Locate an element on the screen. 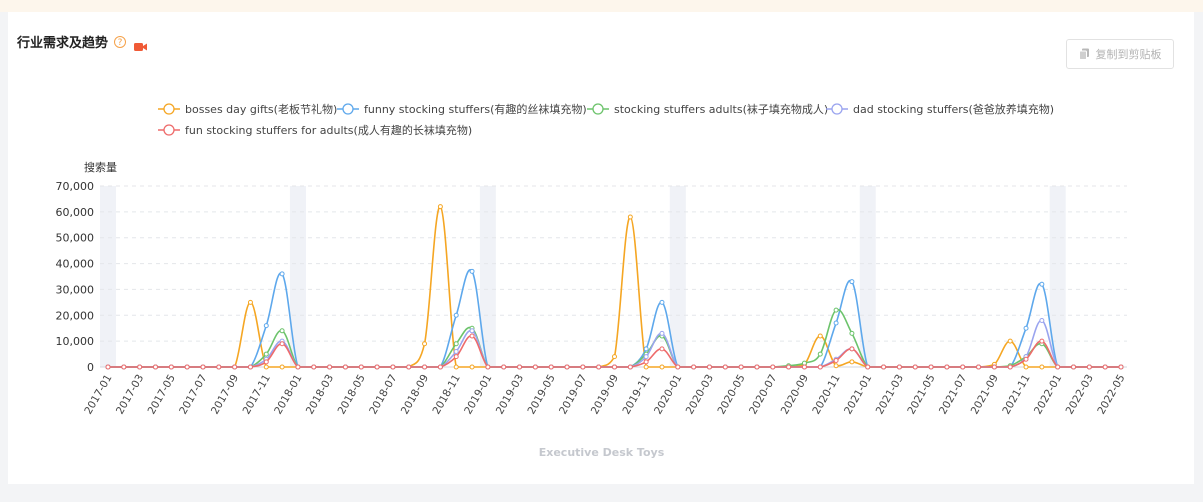  x-tick-label: 2017-09 is located at coordinates (225, 395).